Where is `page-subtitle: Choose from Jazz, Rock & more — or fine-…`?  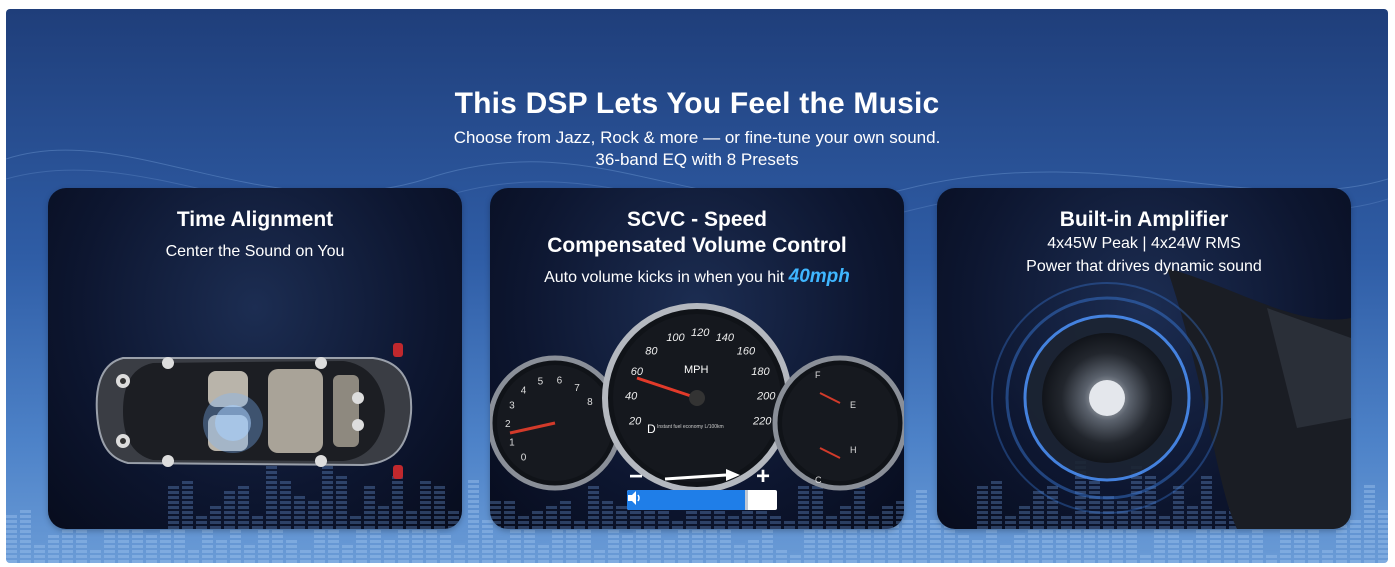
page-subtitle: Choose from Jazz, Rock & more — or fine-… is located at coordinates (697, 137).